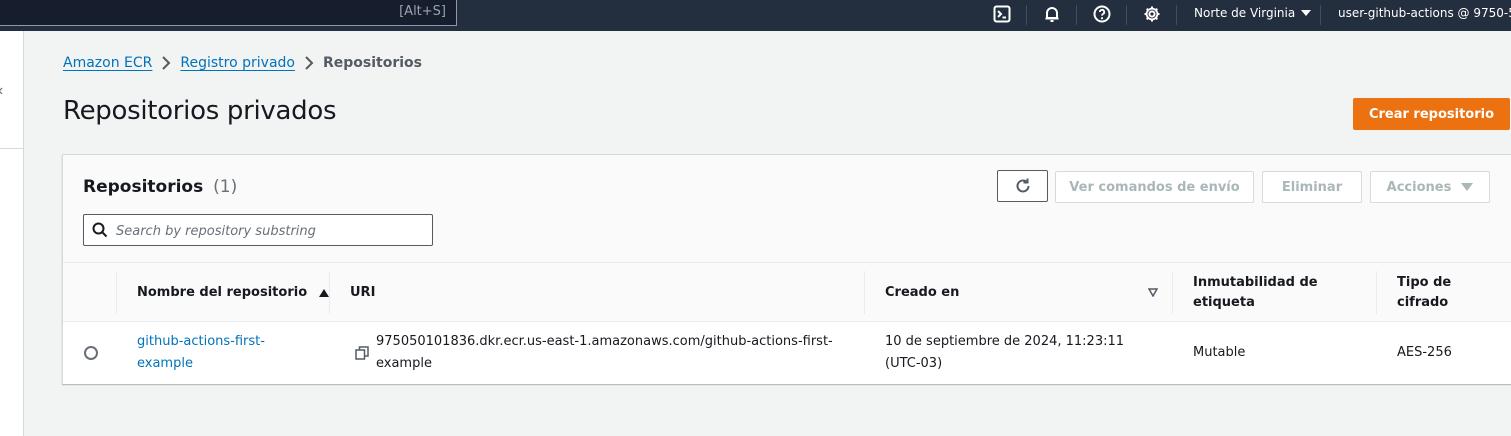 The image size is (1511, 436). I want to click on column-header-immutability: Inmutabilidad de etiqueta, so click(1255, 292).